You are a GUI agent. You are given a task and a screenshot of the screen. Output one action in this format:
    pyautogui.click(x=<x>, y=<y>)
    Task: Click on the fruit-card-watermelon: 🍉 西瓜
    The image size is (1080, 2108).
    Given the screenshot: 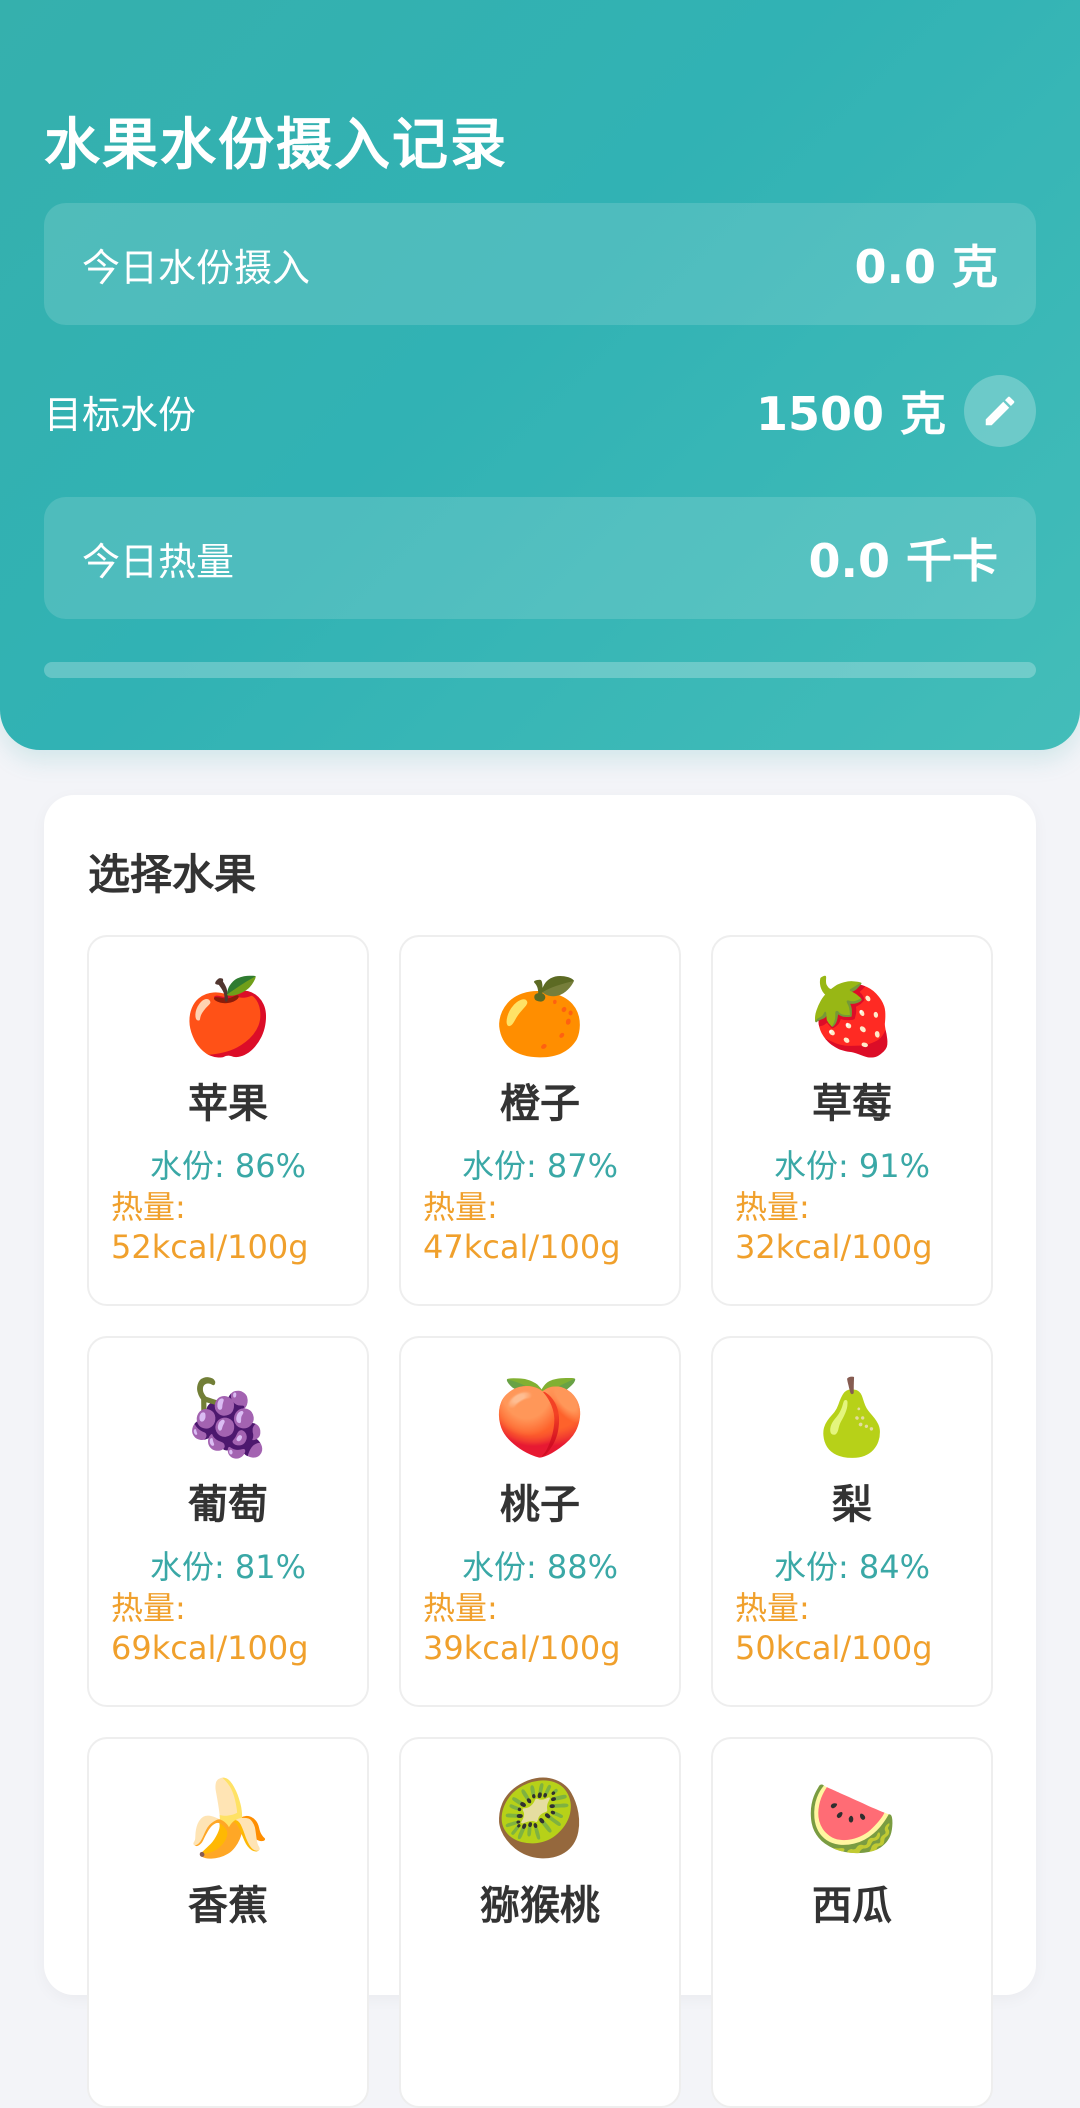 What is the action you would take?
    pyautogui.click(x=852, y=1922)
    